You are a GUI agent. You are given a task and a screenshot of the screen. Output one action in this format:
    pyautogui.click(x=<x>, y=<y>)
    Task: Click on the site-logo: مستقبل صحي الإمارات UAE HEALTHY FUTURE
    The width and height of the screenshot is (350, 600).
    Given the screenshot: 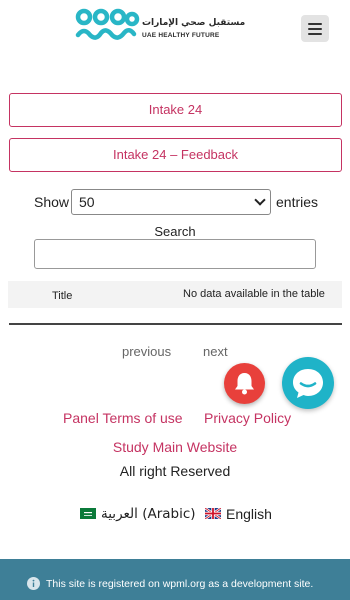 What is the action you would take?
    pyautogui.click(x=159, y=25)
    